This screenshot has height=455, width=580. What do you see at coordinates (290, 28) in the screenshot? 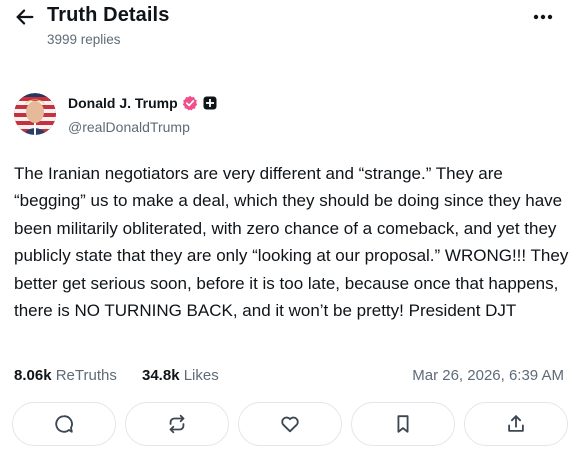
I see `header: Truth Details 3999 replies` at bounding box center [290, 28].